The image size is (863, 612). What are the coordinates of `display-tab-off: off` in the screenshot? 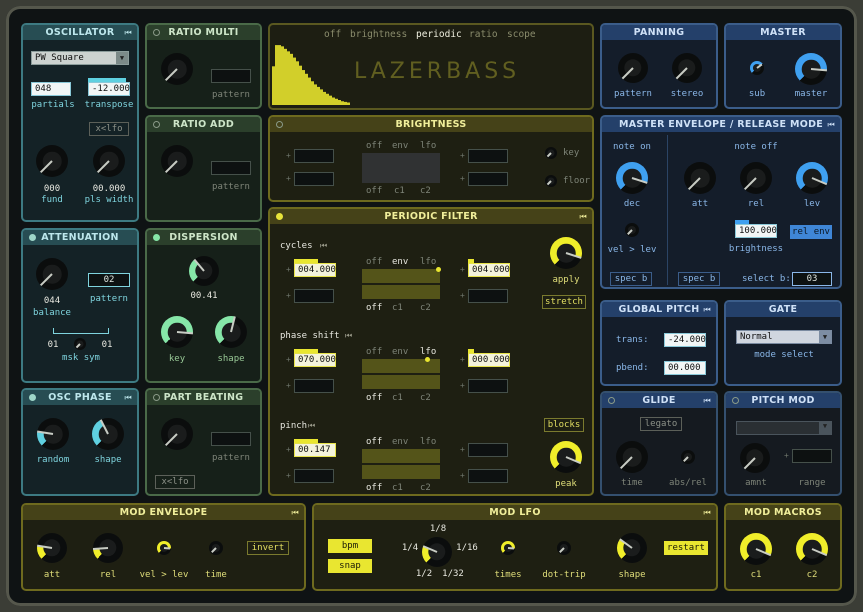 It's located at (332, 34).